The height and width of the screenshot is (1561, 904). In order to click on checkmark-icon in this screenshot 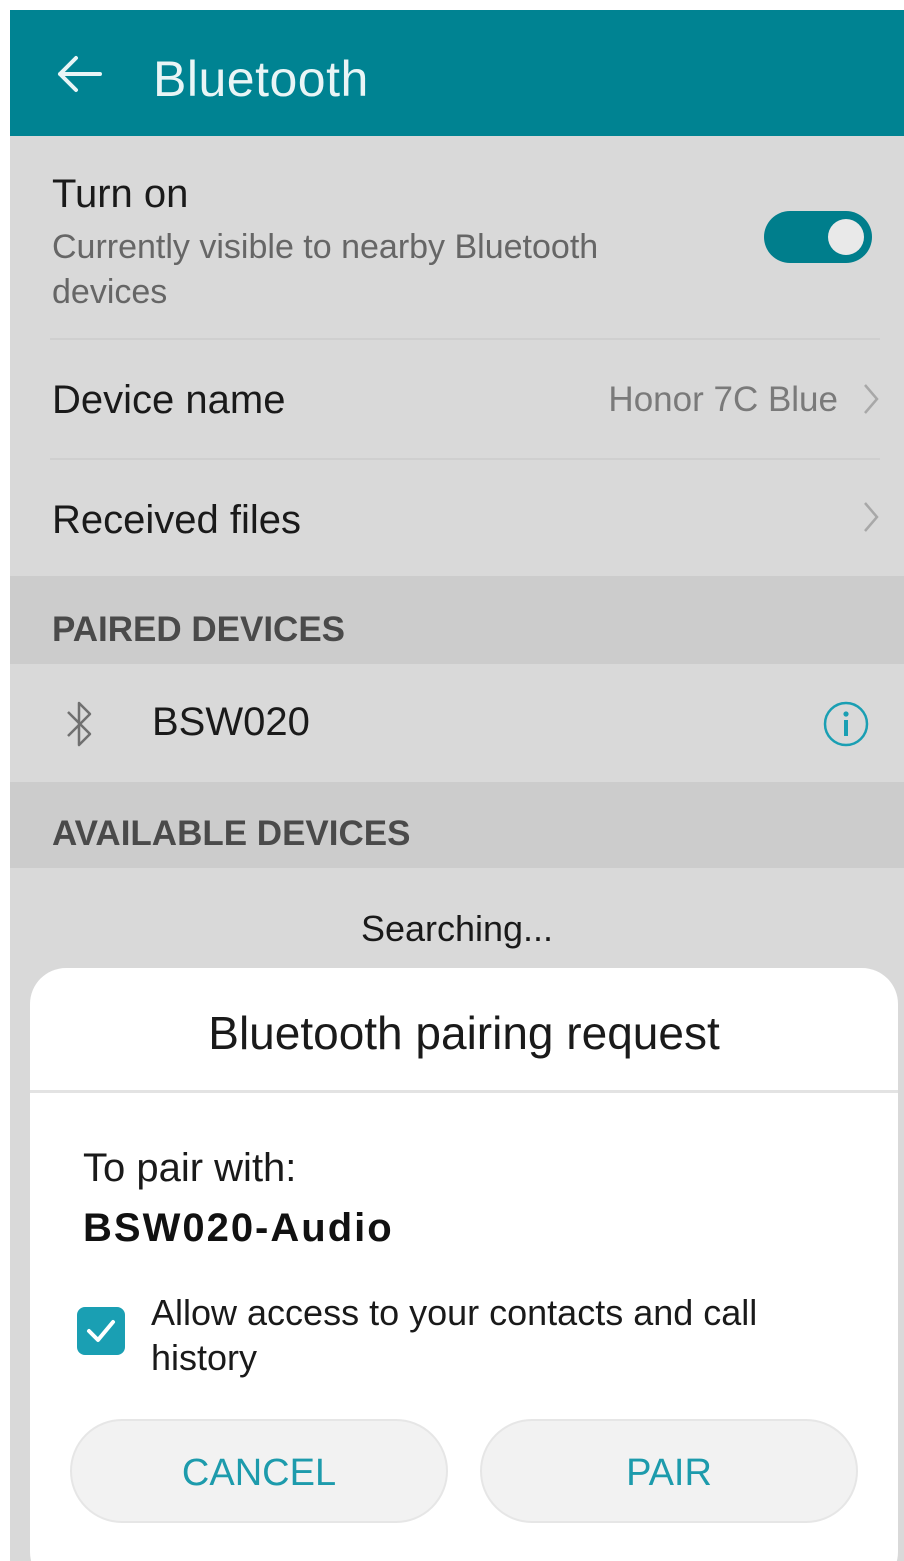, I will do `click(101, 1331)`.